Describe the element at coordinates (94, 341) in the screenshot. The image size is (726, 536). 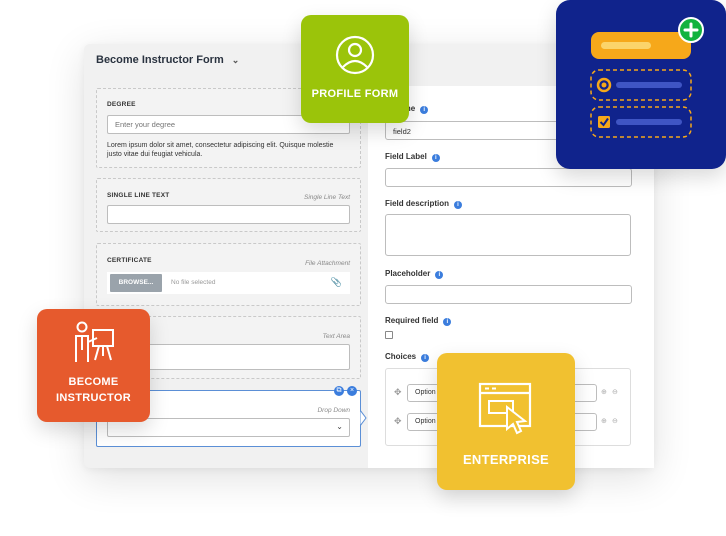
I see `presenter-icon` at that location.